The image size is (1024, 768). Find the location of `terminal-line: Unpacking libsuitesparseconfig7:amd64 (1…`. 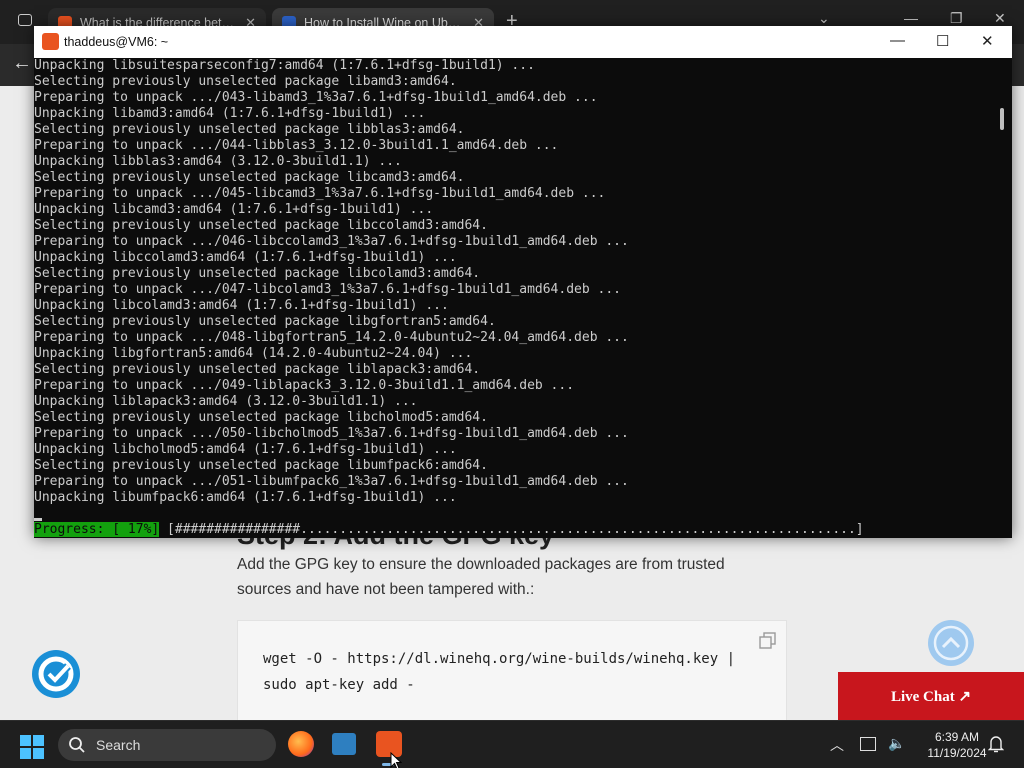

terminal-line: Unpacking libsuitesparseconfig7:amd64 (1… is located at coordinates (284, 65).